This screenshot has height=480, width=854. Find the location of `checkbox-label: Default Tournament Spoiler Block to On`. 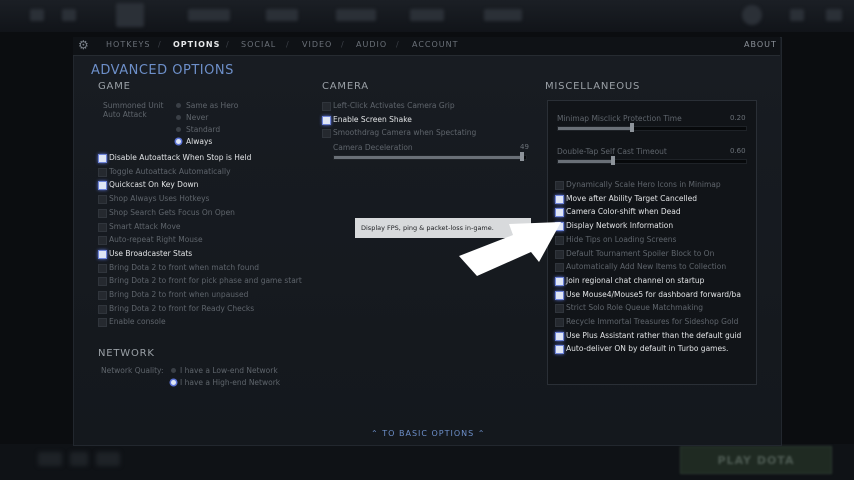

checkbox-label: Default Tournament Spoiler Block to On is located at coordinates (640, 253).